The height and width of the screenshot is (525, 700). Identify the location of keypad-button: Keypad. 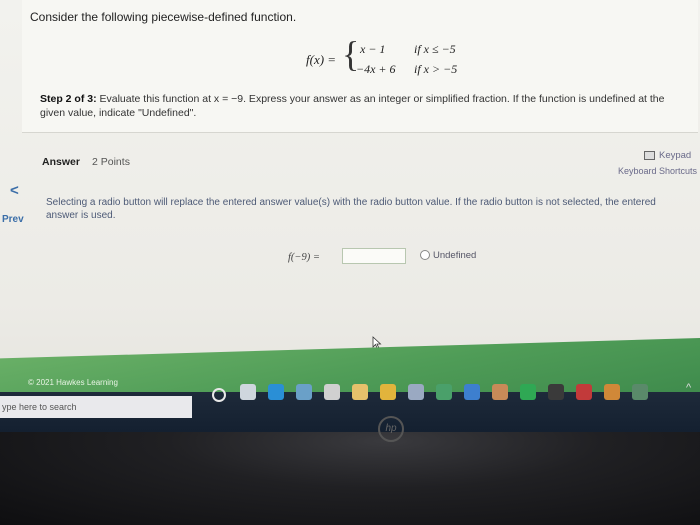
(667, 155).